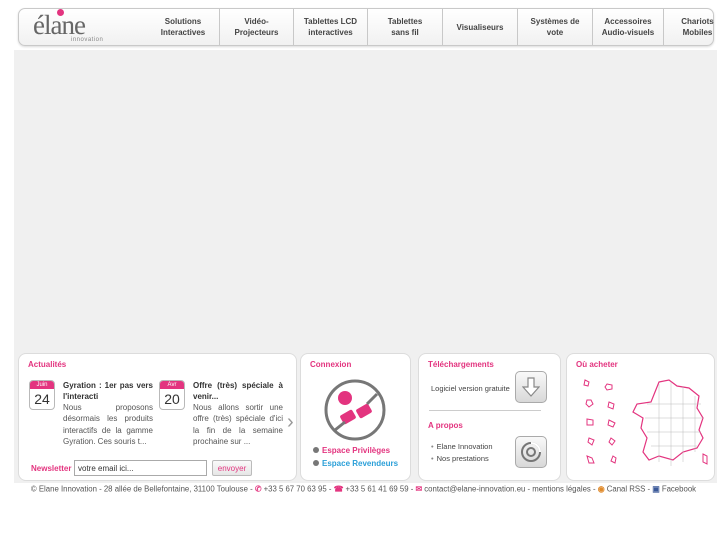  I want to click on connexion-panel-title: Connexion, so click(331, 364).